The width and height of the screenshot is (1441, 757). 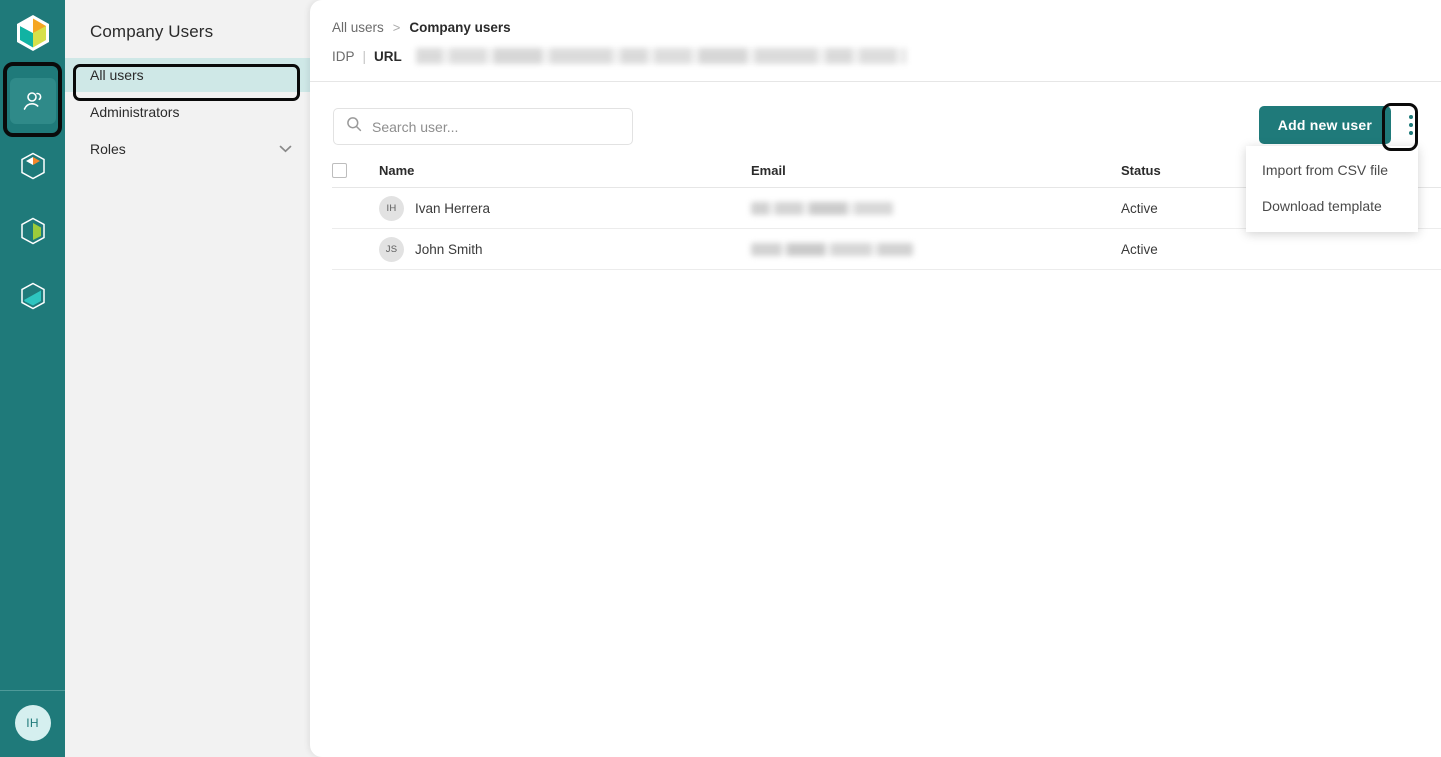 I want to click on kebab-dropdown-menu: Import from CSV file Download template, so click(x=1332, y=189).